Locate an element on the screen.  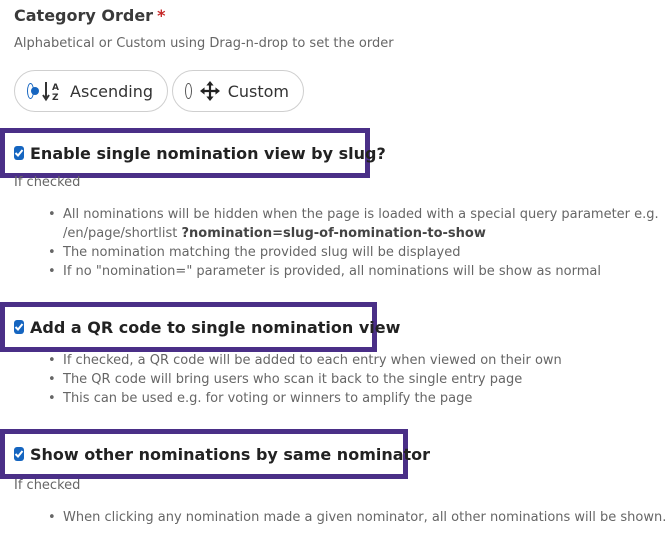
single-view-checkbox is located at coordinates (19, 153).